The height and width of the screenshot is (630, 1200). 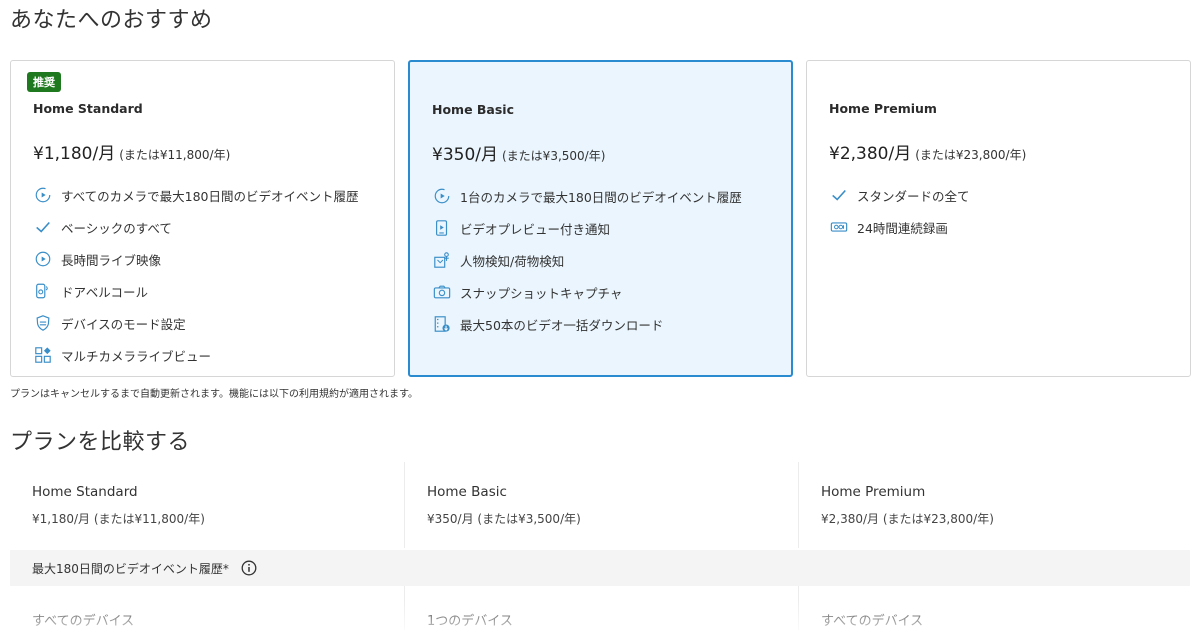 I want to click on compare-plan-home-basic: Home Basic ¥350/月 (または¥3,500/年), so click(x=601, y=505).